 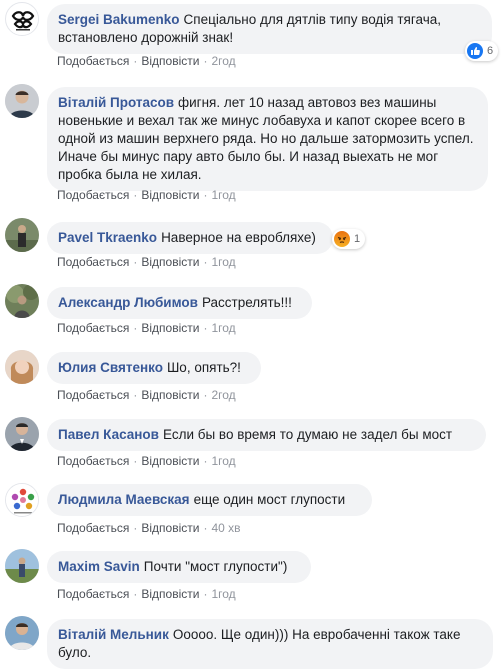 What do you see at coordinates (490, 51) in the screenshot?
I see `reaction-count: 6` at bounding box center [490, 51].